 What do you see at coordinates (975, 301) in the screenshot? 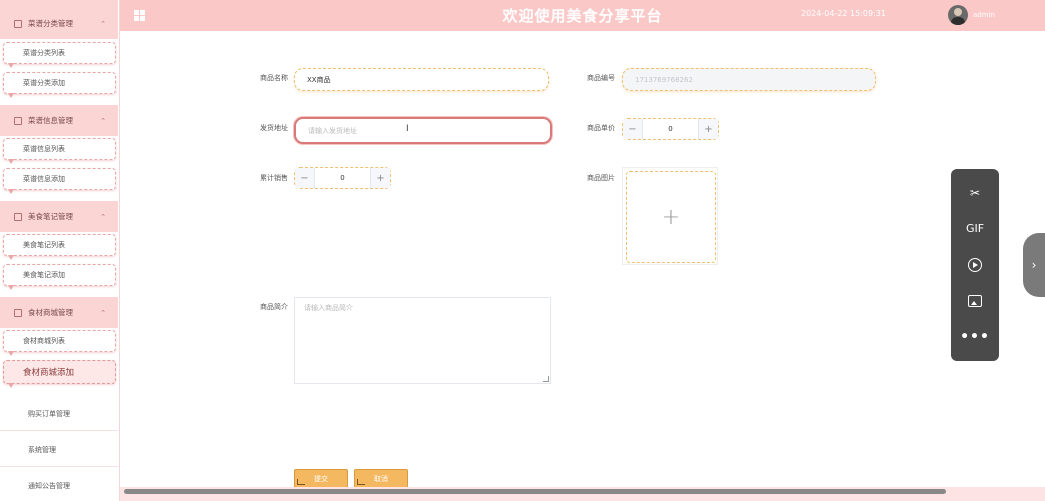
I see `image-icon` at bounding box center [975, 301].